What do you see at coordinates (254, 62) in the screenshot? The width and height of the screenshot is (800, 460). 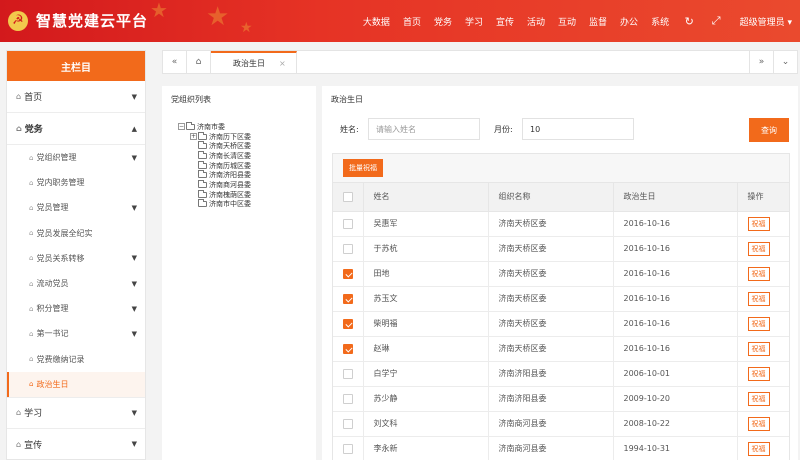 I see `tab-political-birthday: 政治生日 ×` at bounding box center [254, 62].